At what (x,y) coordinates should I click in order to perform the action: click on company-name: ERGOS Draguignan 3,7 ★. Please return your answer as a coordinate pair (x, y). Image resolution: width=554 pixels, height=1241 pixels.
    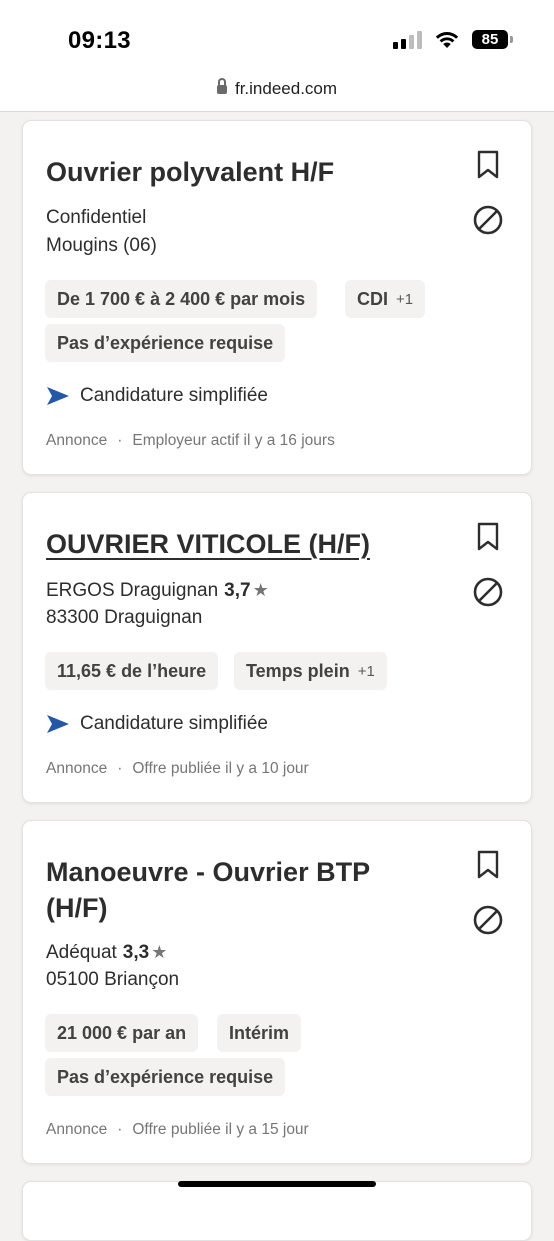
    Looking at the image, I should click on (157, 590).